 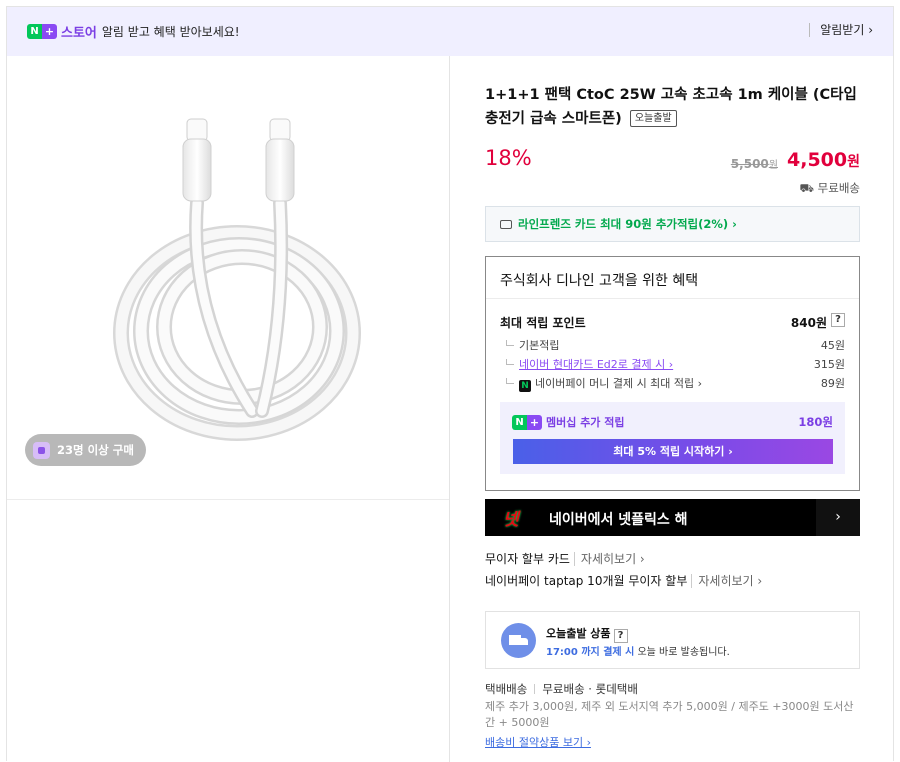 I want to click on netflix-logo: 넷, so click(x=511, y=520).